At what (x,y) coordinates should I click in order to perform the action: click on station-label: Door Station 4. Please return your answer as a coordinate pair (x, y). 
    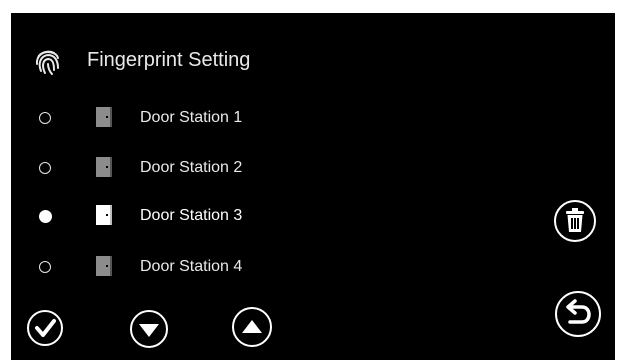
    Looking at the image, I should click on (191, 266).